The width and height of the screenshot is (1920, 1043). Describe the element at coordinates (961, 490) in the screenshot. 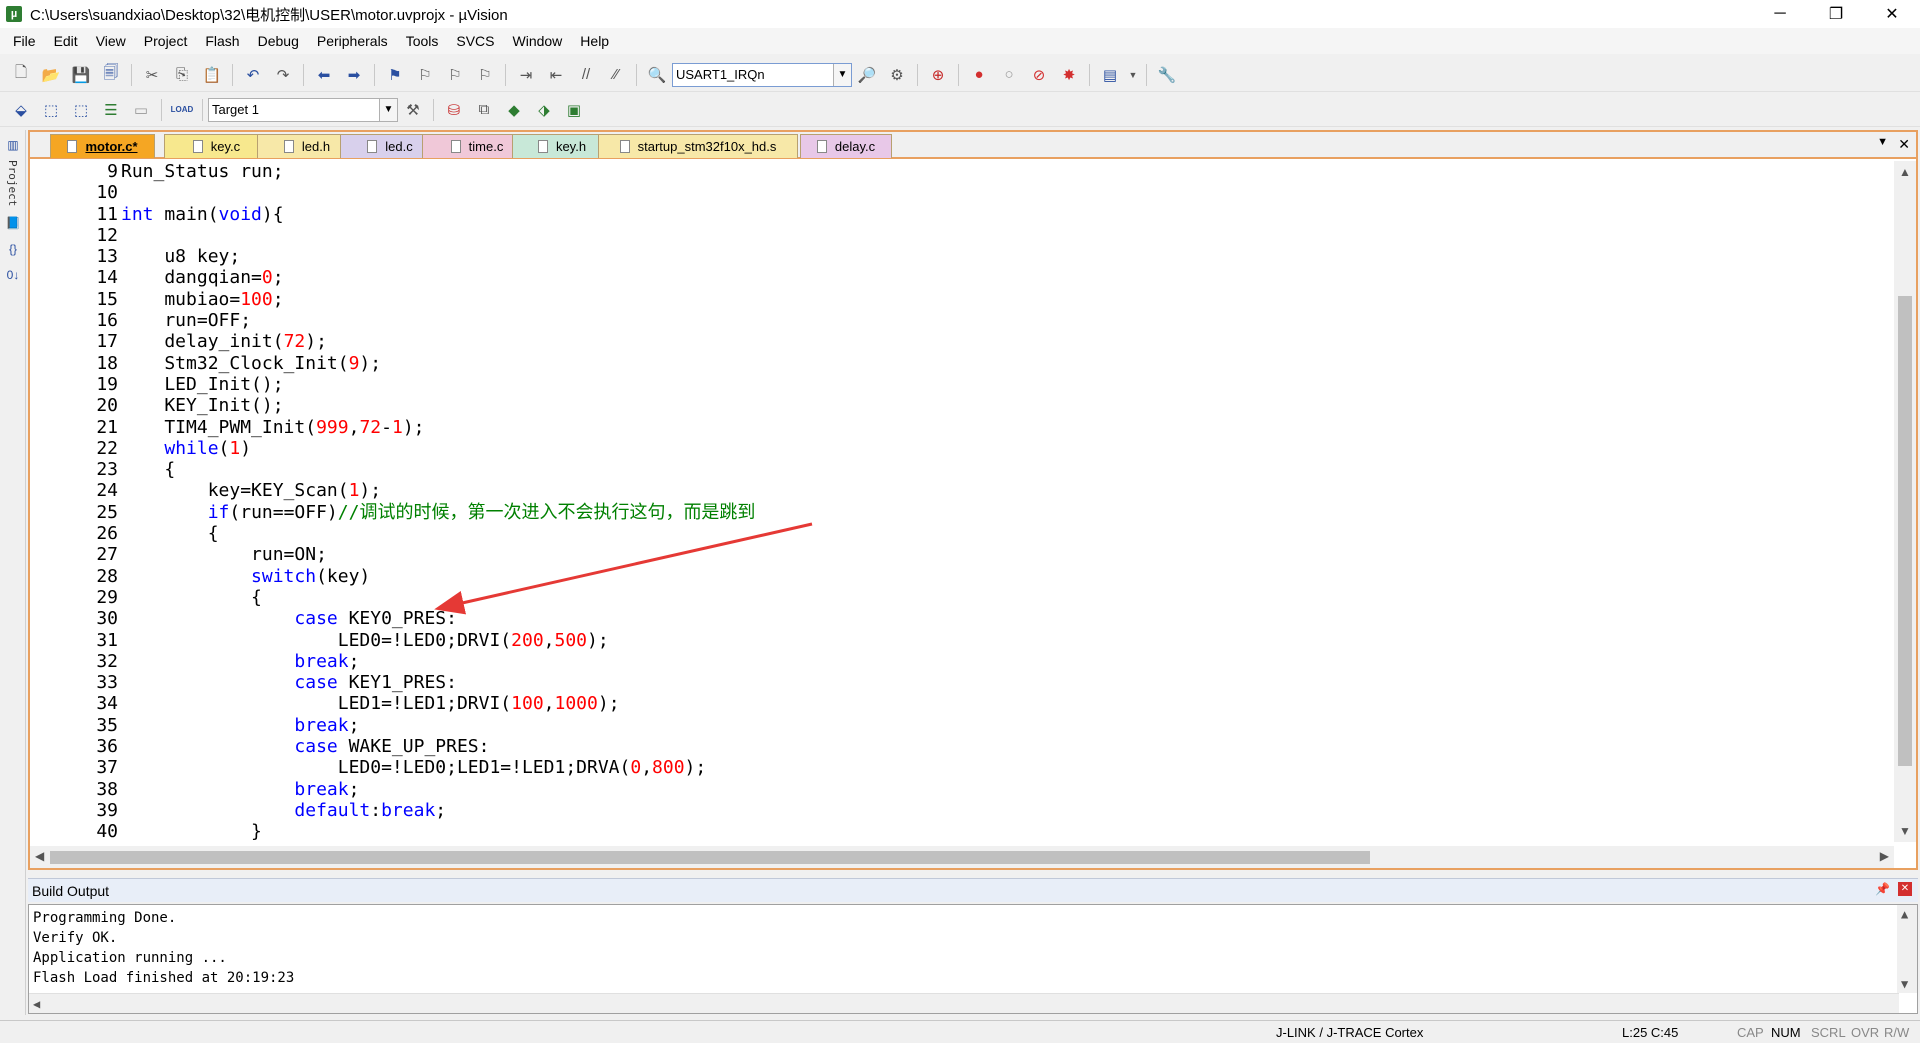

I see `code-line: 24 key=KEY_Scan(1);` at that location.